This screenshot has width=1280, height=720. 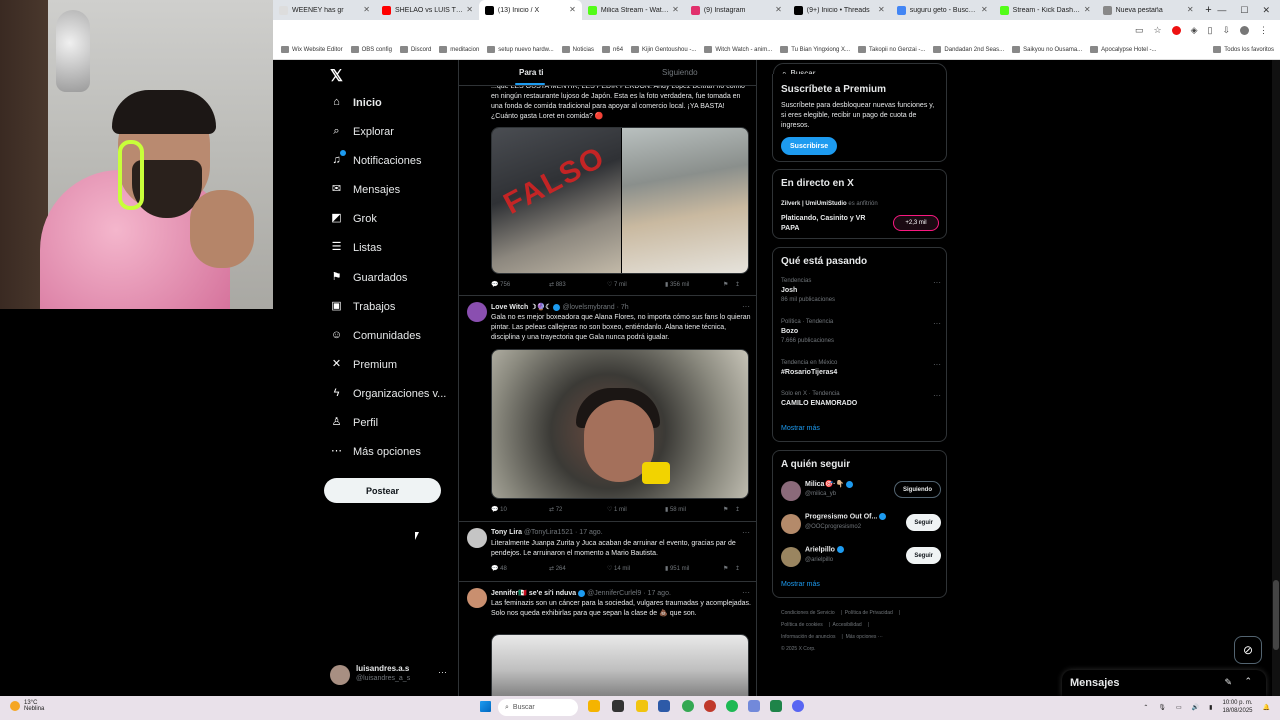 What do you see at coordinates (324, 10) in the screenshot?
I see `browser-tab: WEENEY has gr ✕` at bounding box center [324, 10].